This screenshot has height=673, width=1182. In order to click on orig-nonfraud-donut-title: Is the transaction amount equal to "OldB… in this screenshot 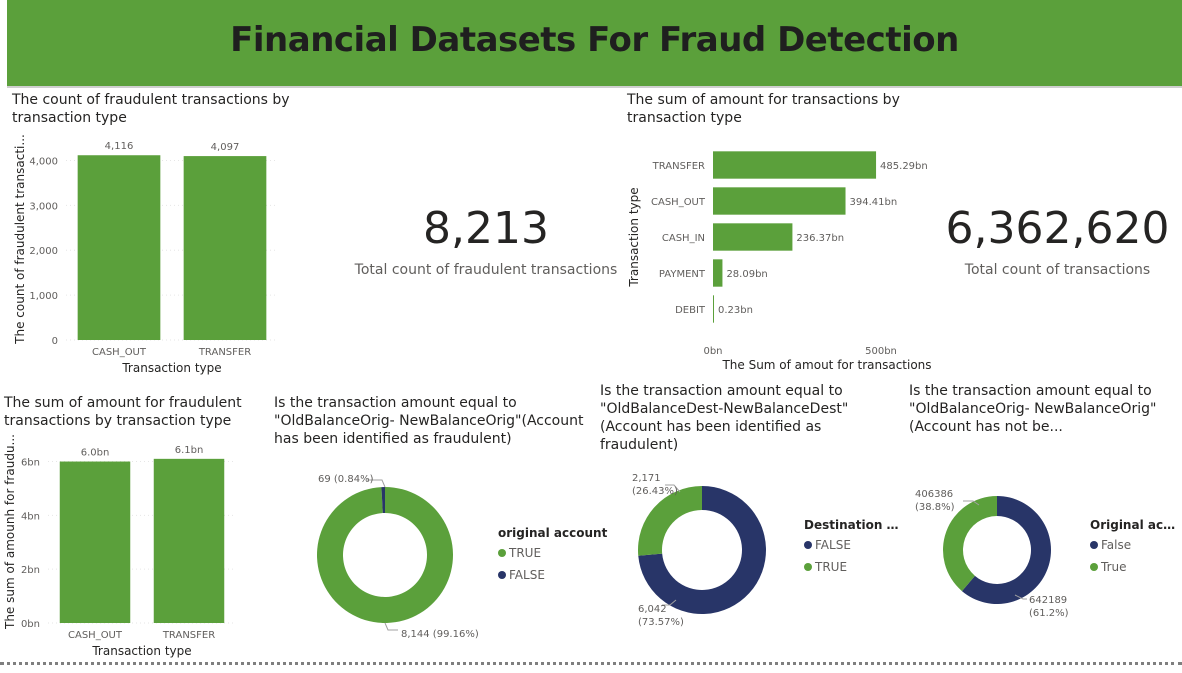, I will do `click(1043, 409)`.